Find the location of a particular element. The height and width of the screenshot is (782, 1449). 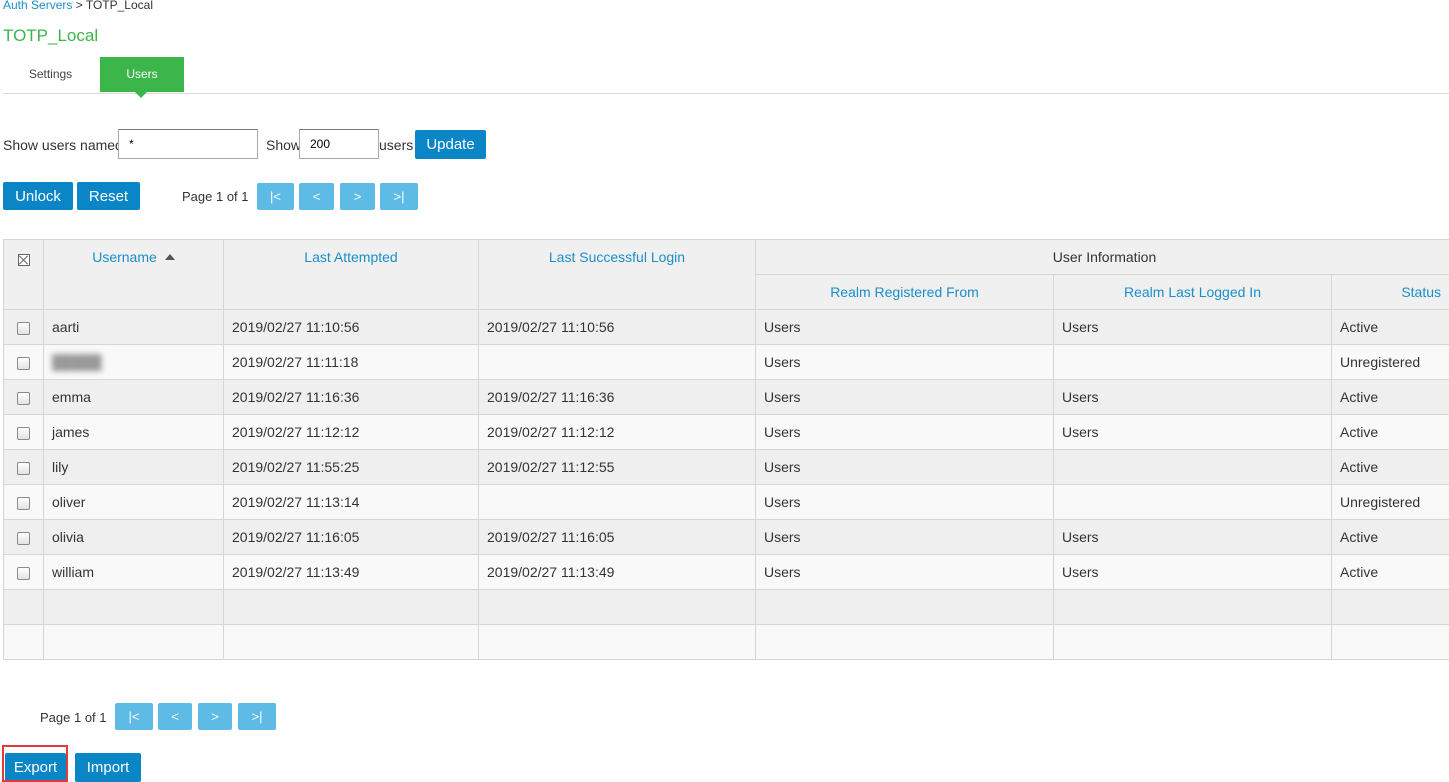

realm-registered-from-header-label: Realm Registered From is located at coordinates (904, 292).